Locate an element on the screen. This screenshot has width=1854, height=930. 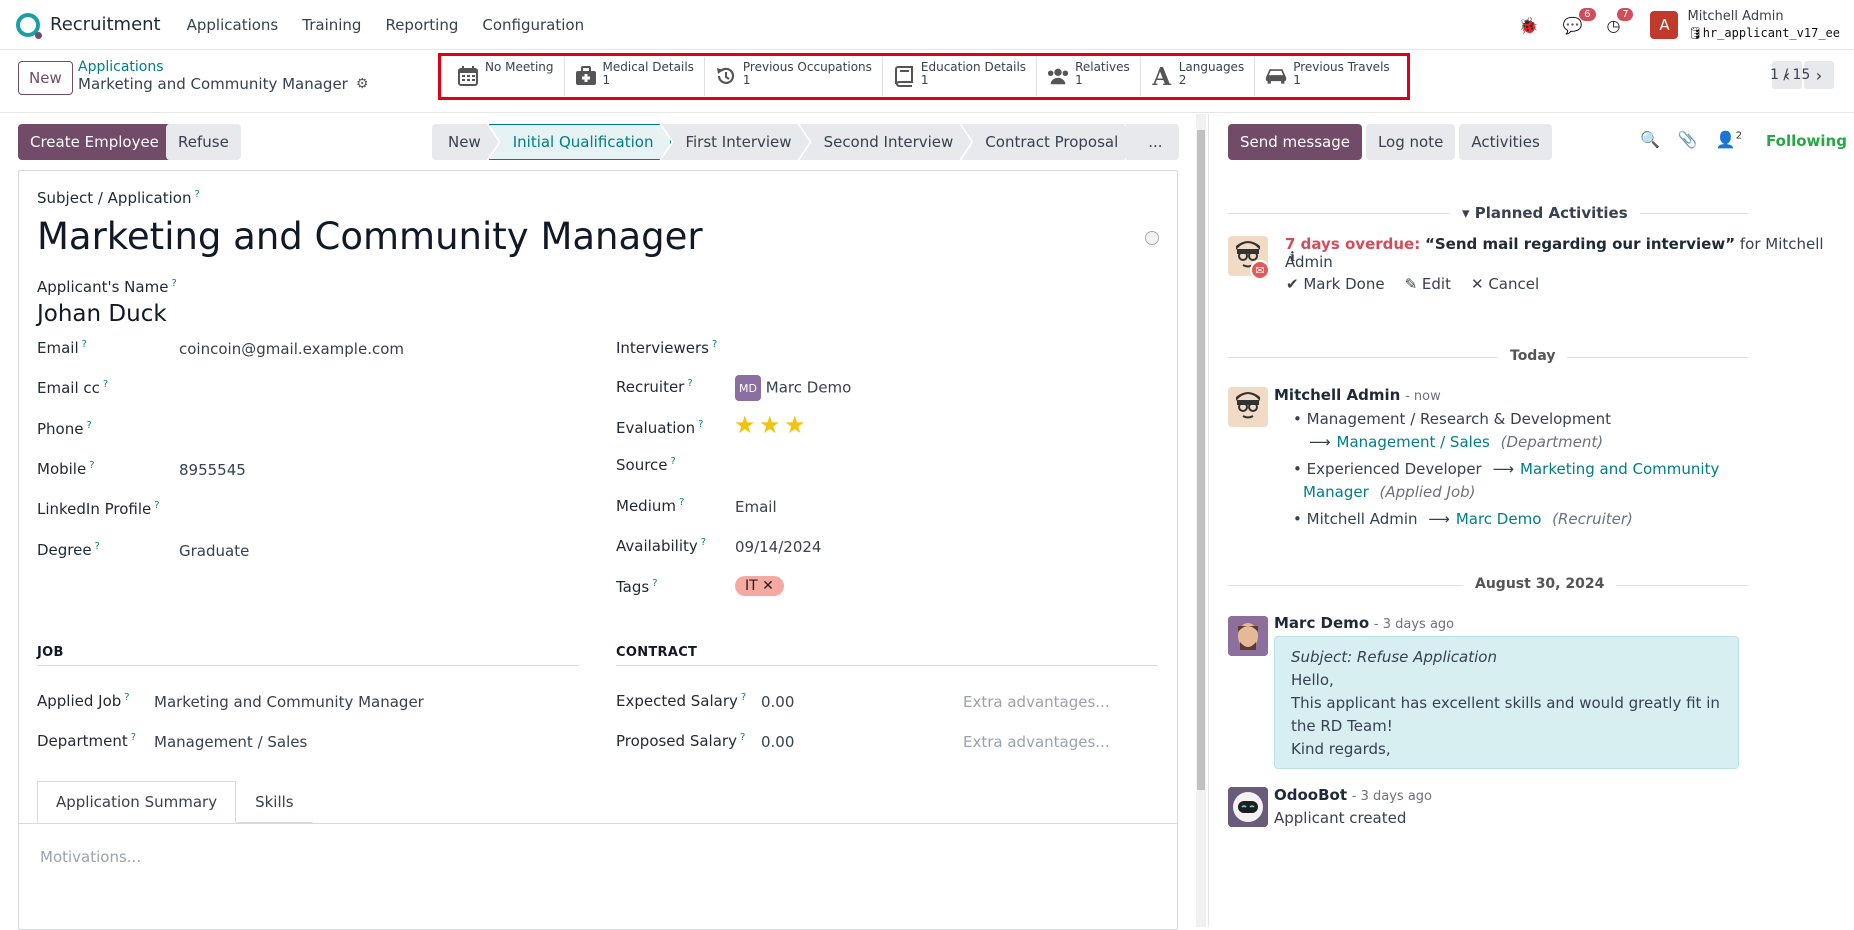
info-icon: ℹ is located at coordinates (1292, 257).